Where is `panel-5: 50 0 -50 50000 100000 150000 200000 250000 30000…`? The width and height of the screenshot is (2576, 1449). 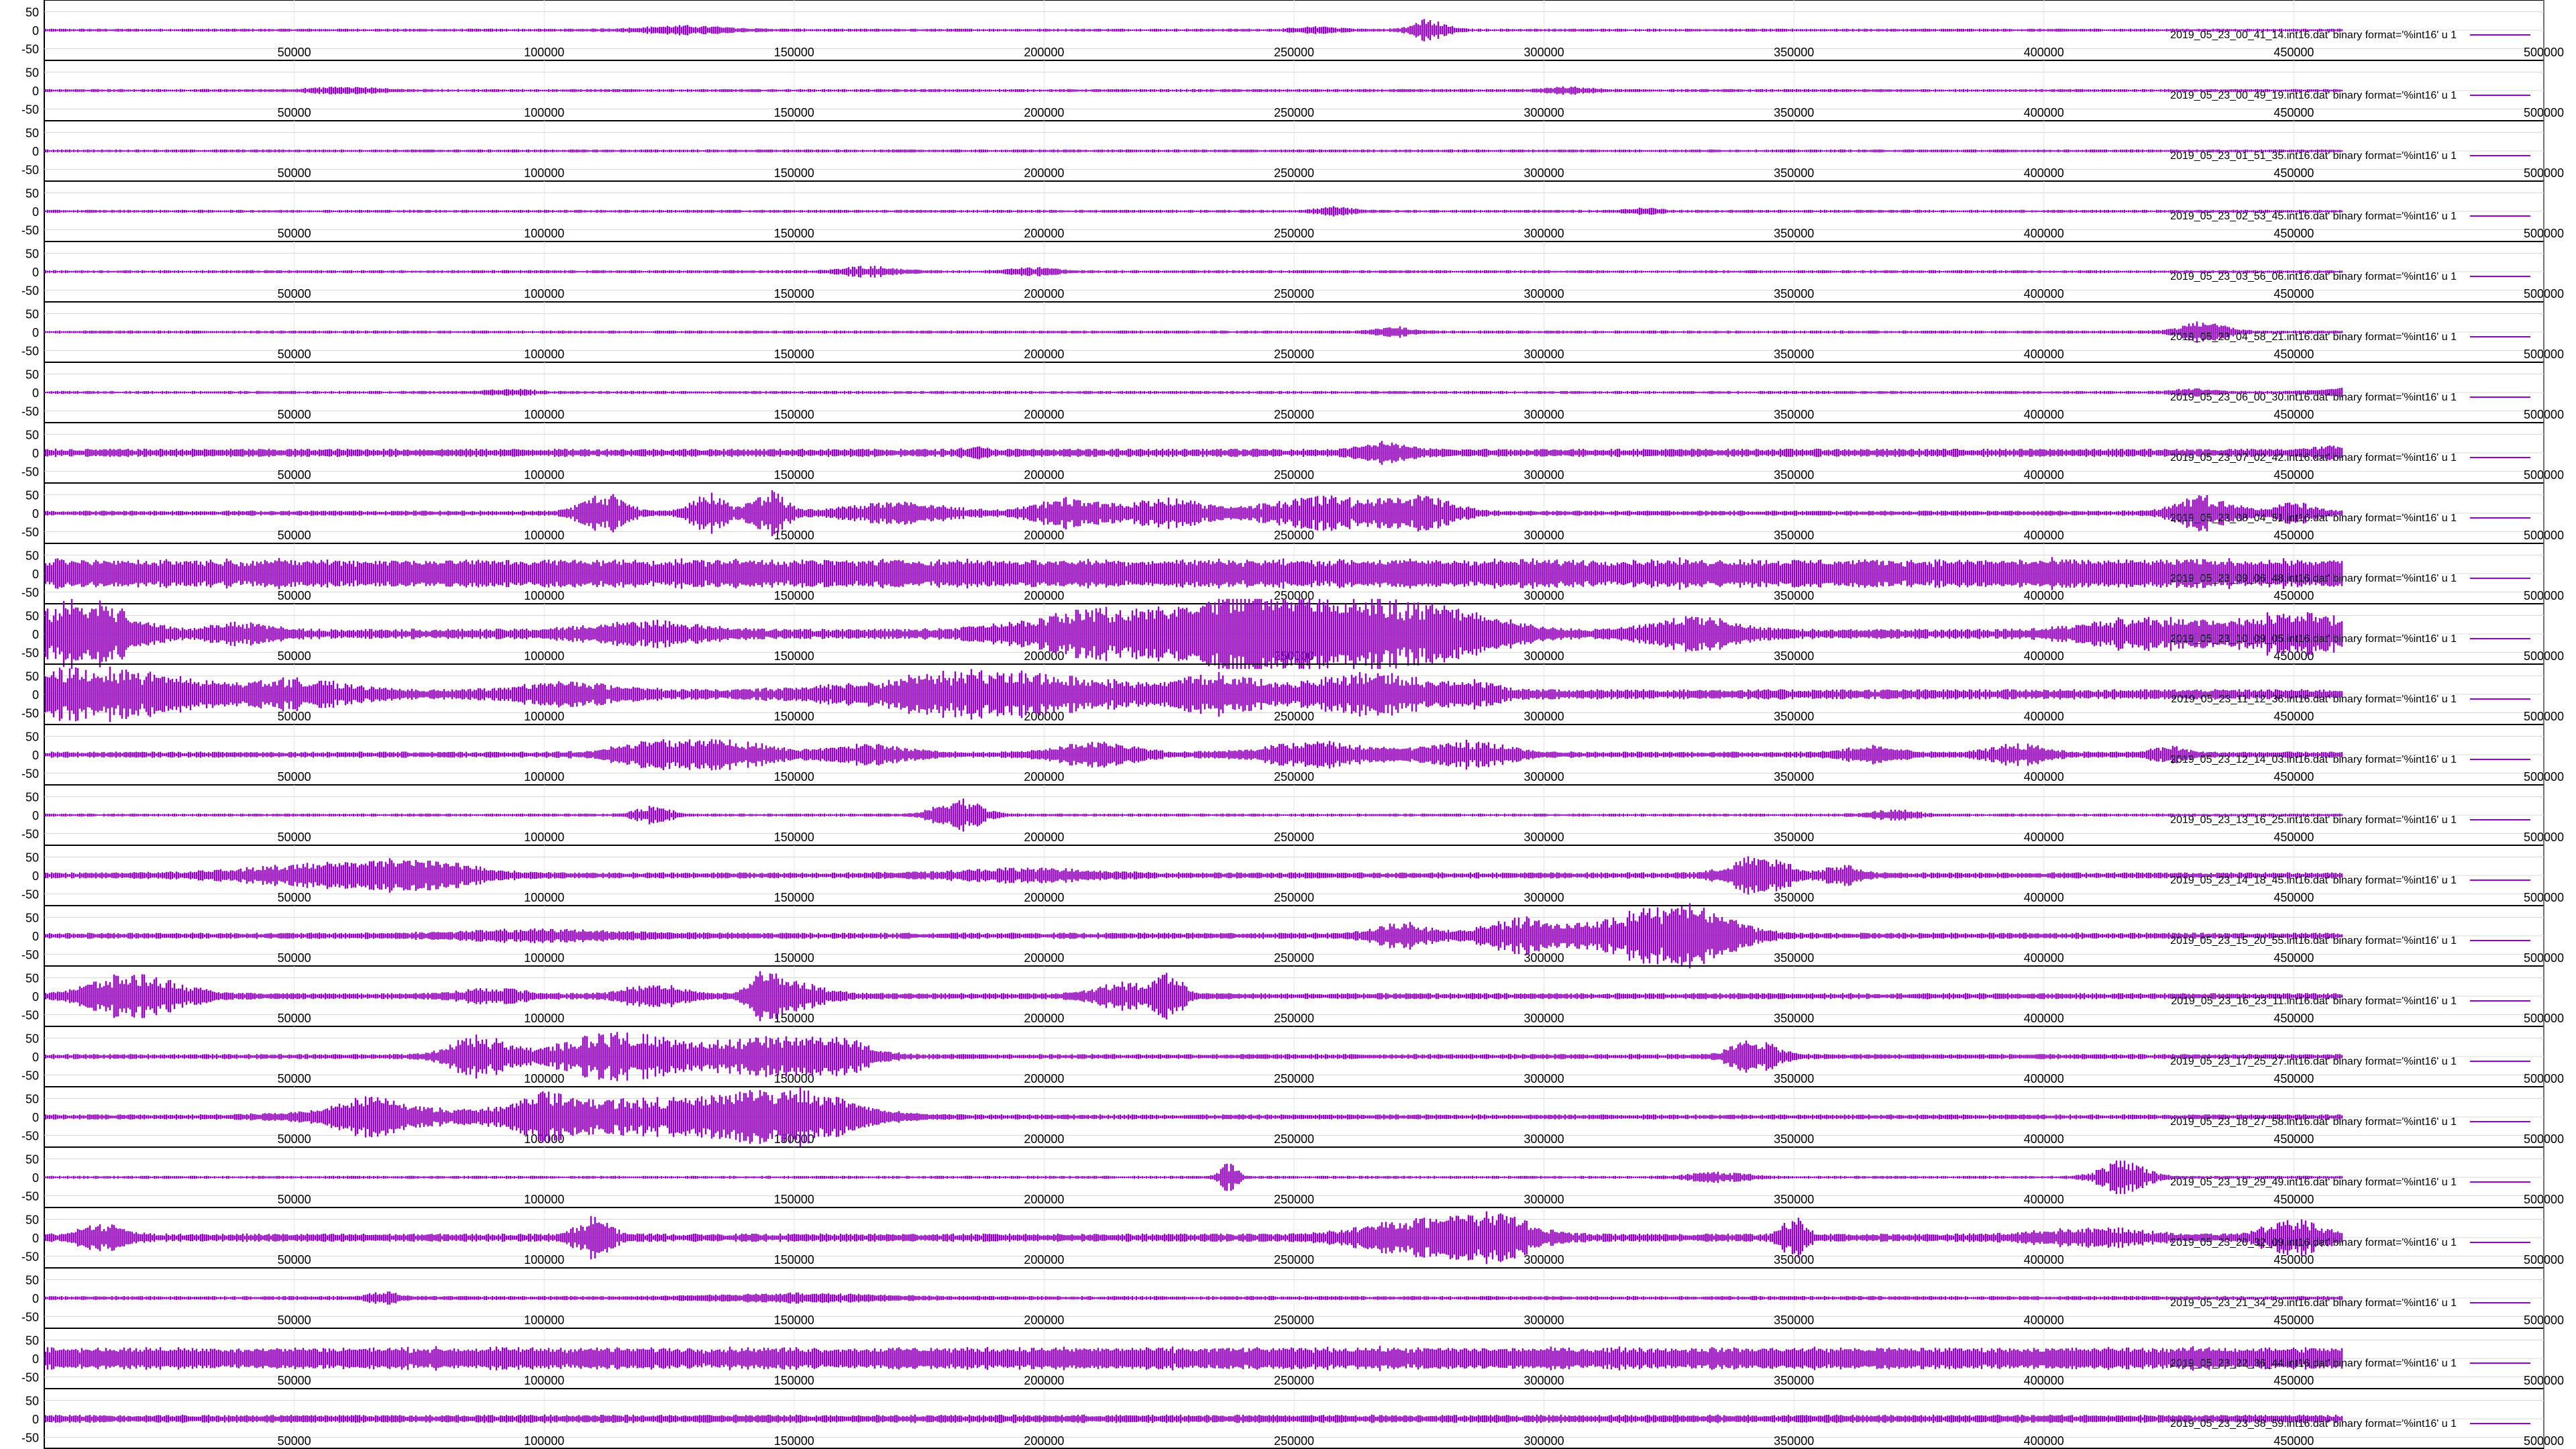
panel-5: 50 0 -50 50000 100000 150000 200000 250000 30000… is located at coordinates (1292, 271).